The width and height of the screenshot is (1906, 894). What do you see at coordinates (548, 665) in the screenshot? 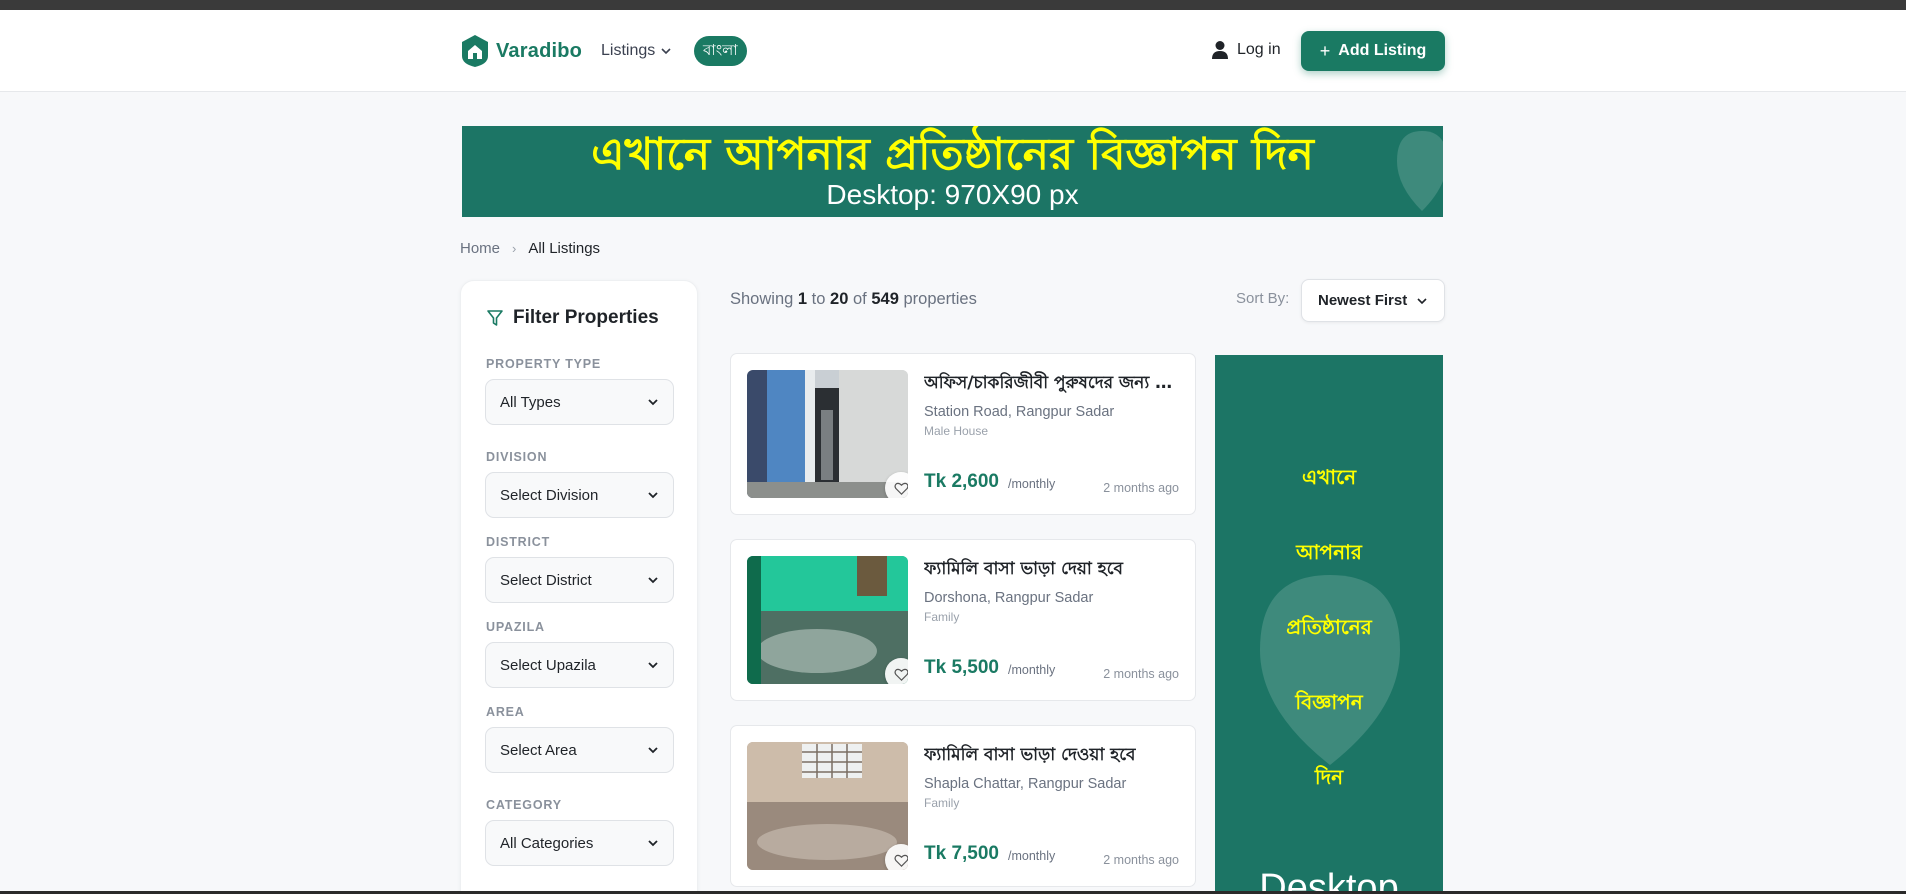
I see `upazila-value: Select Upazila` at bounding box center [548, 665].